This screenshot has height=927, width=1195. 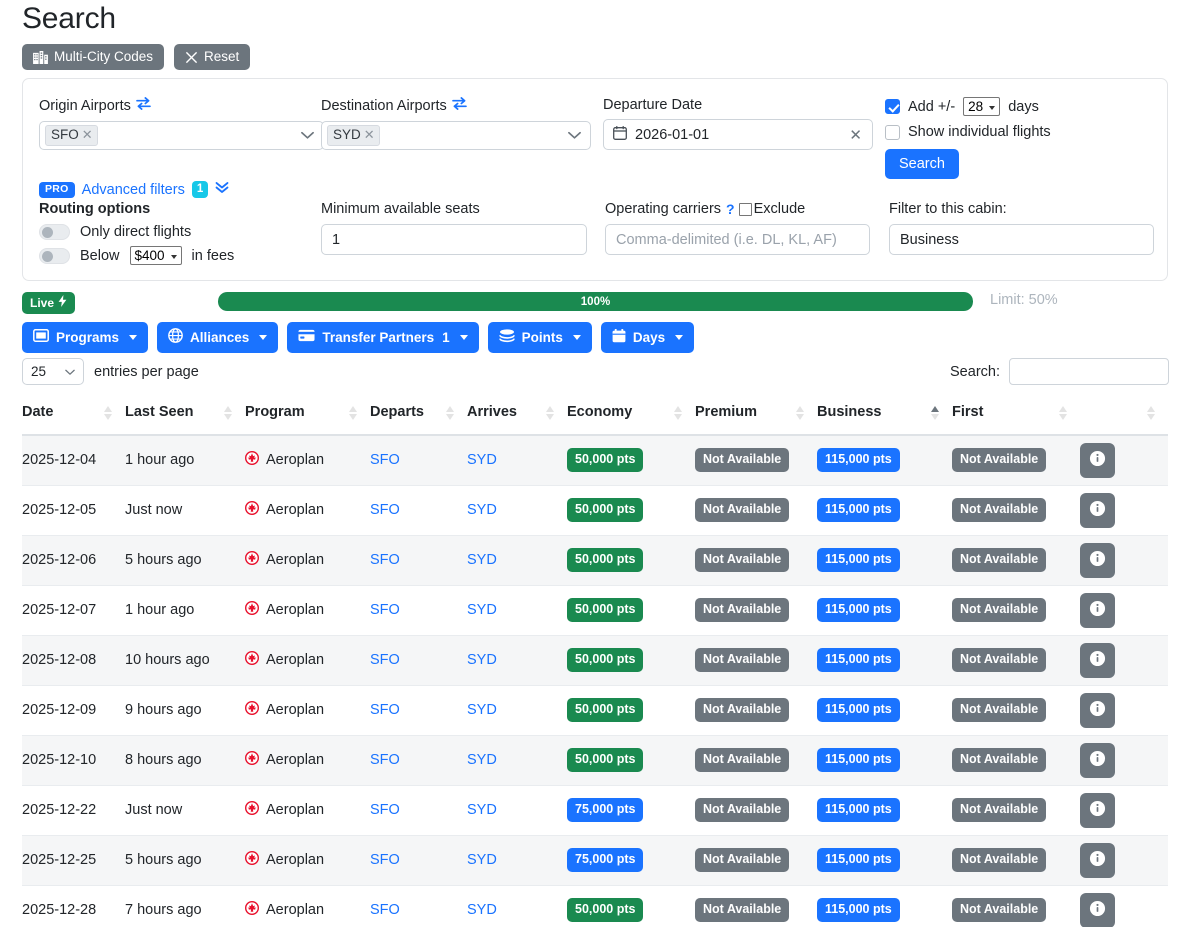 What do you see at coordinates (136, 232) in the screenshot?
I see `only-direct-flights-row: Only direct flights` at bounding box center [136, 232].